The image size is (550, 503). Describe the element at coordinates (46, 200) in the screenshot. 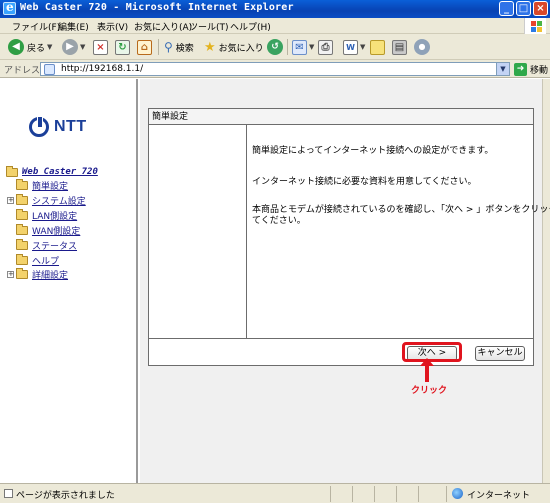

I see `sidebar-item-system-settings: + システム設定` at that location.